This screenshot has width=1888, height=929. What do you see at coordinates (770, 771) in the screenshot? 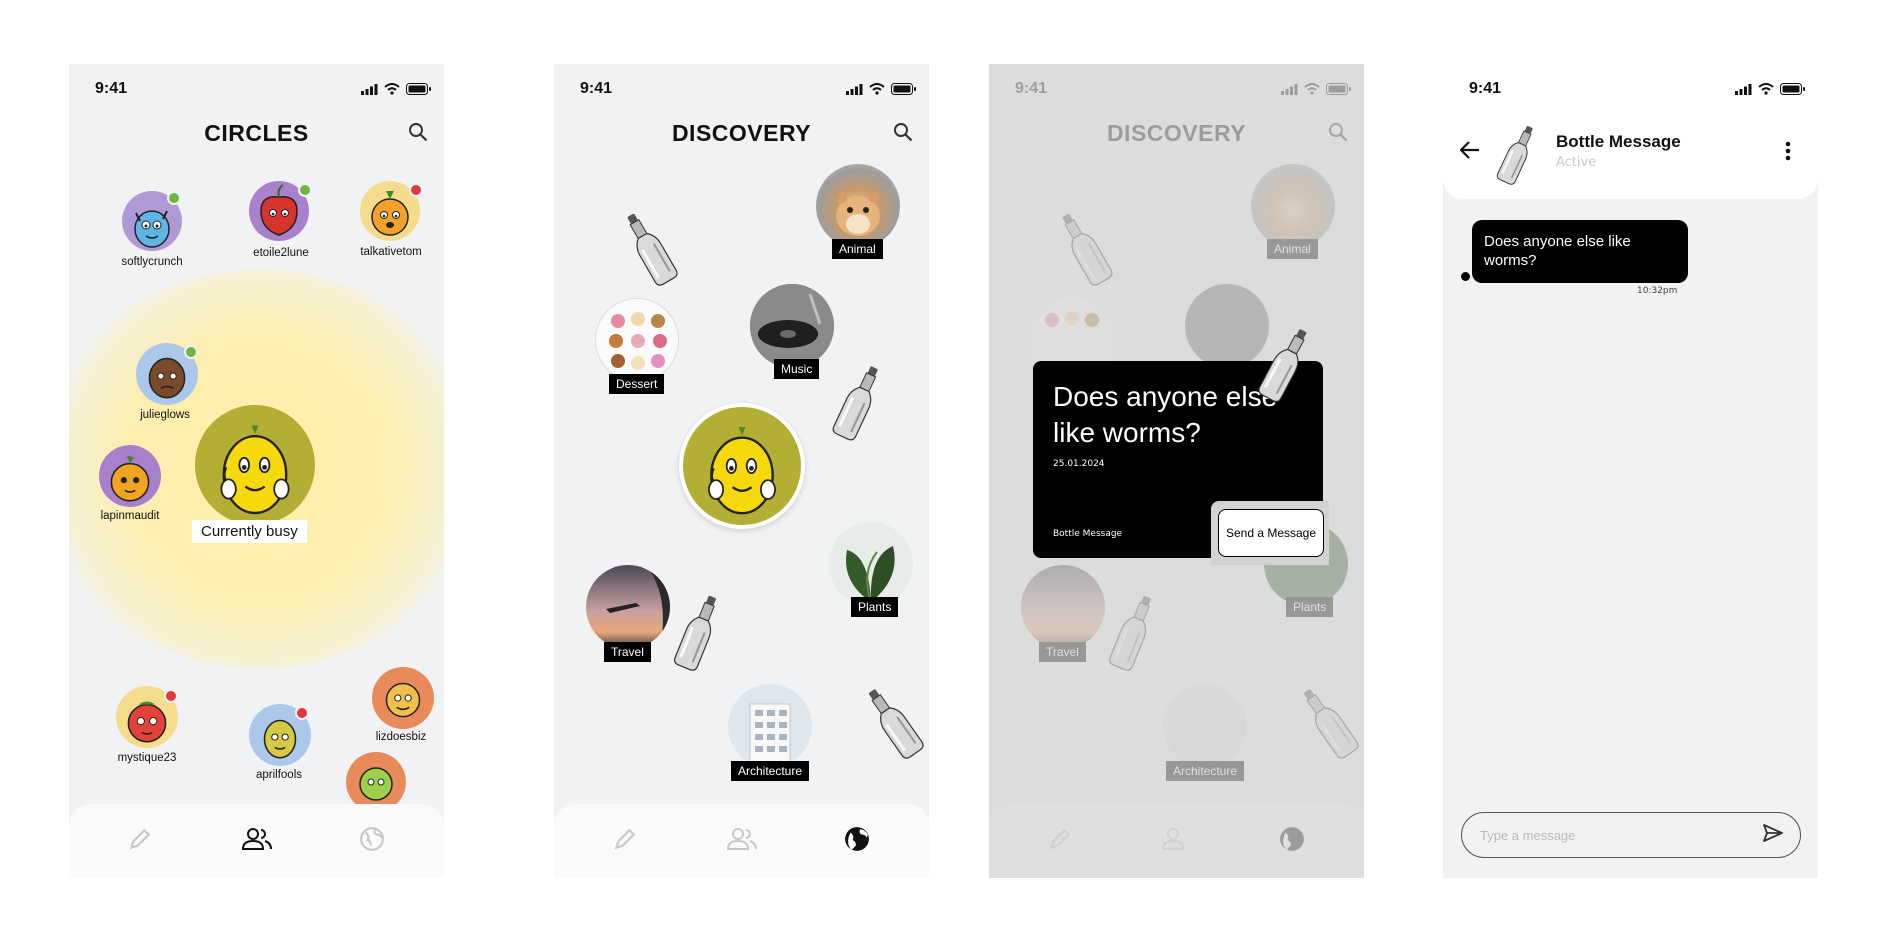
I see `topic-label-architecture: Architecture` at bounding box center [770, 771].